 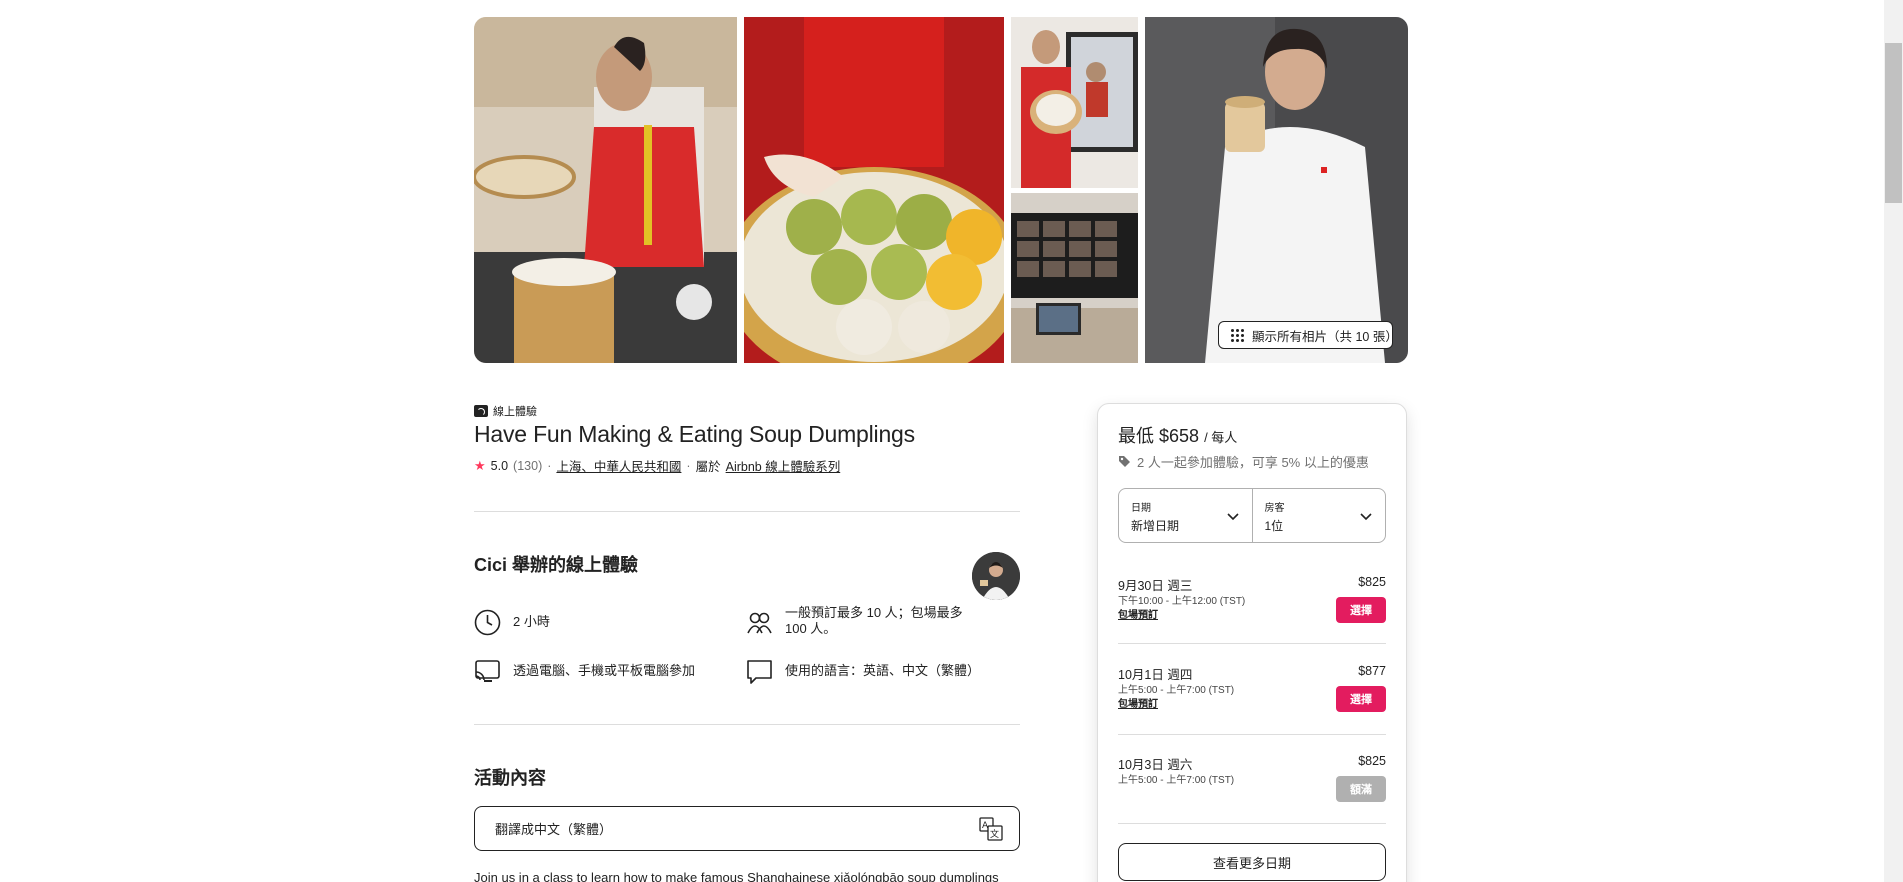 I want to click on price-value: $658, so click(x=1179, y=436).